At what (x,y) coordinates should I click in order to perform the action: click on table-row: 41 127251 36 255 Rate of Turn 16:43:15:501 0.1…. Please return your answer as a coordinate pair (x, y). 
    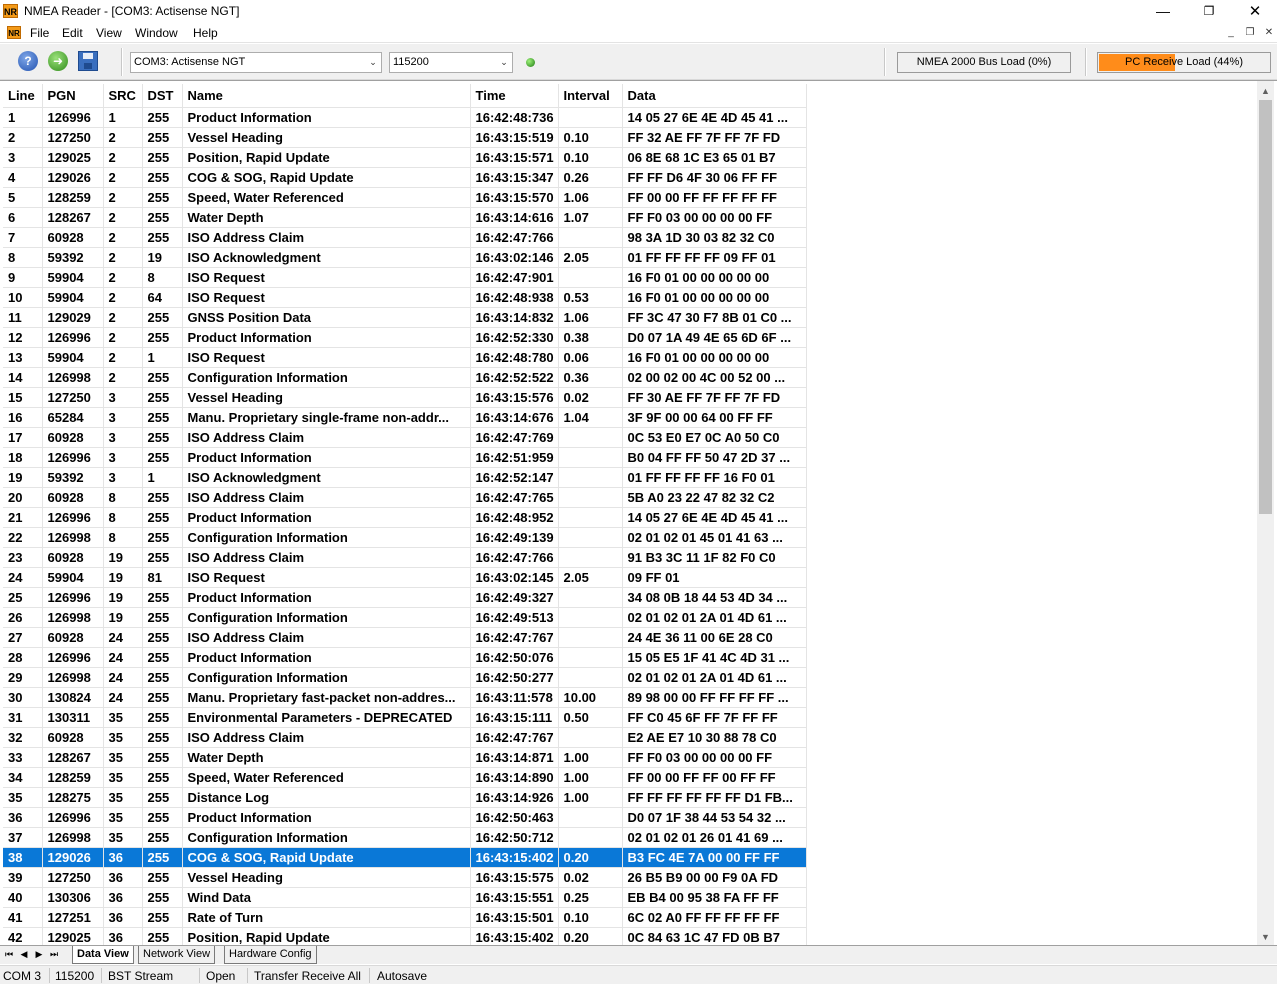
    Looking at the image, I should click on (405, 917).